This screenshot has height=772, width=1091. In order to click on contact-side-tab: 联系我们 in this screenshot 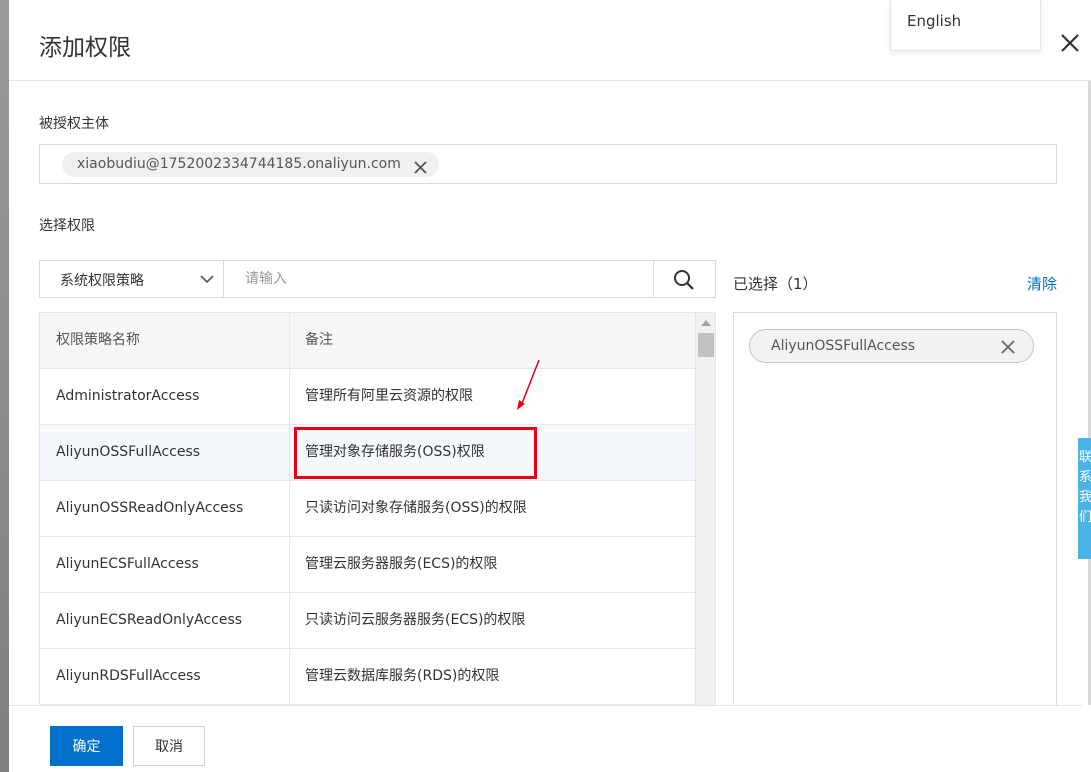, I will do `click(1084, 498)`.